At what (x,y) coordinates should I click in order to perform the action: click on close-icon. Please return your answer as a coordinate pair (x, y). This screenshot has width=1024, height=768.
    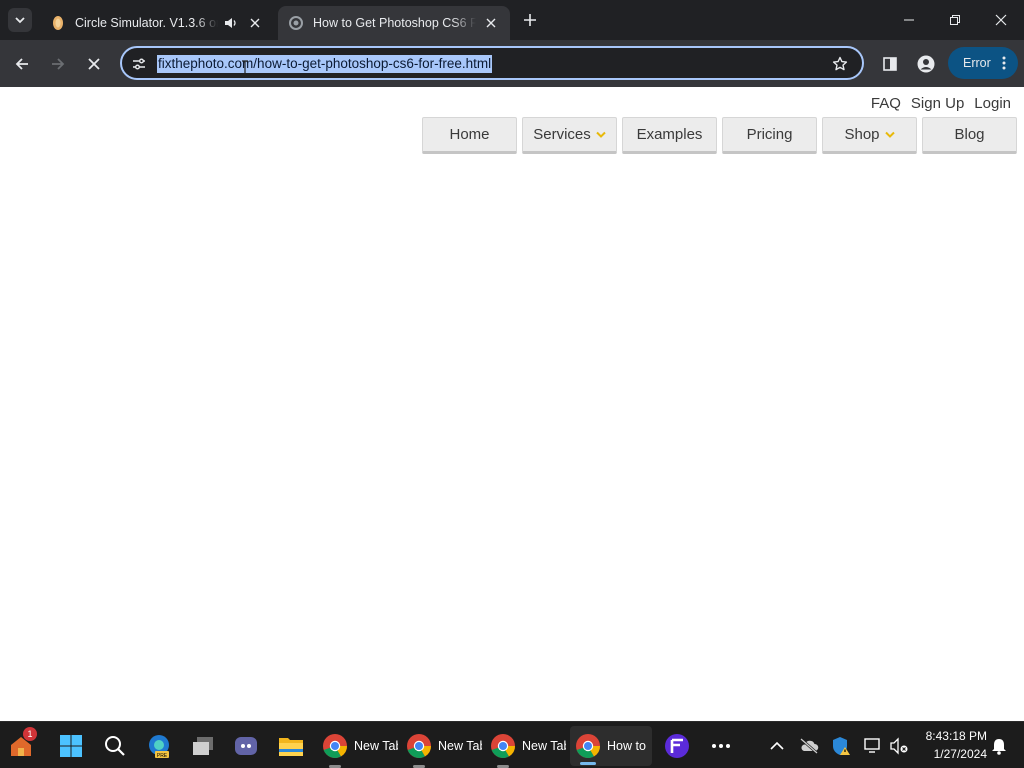
    Looking at the image, I should click on (1001, 20).